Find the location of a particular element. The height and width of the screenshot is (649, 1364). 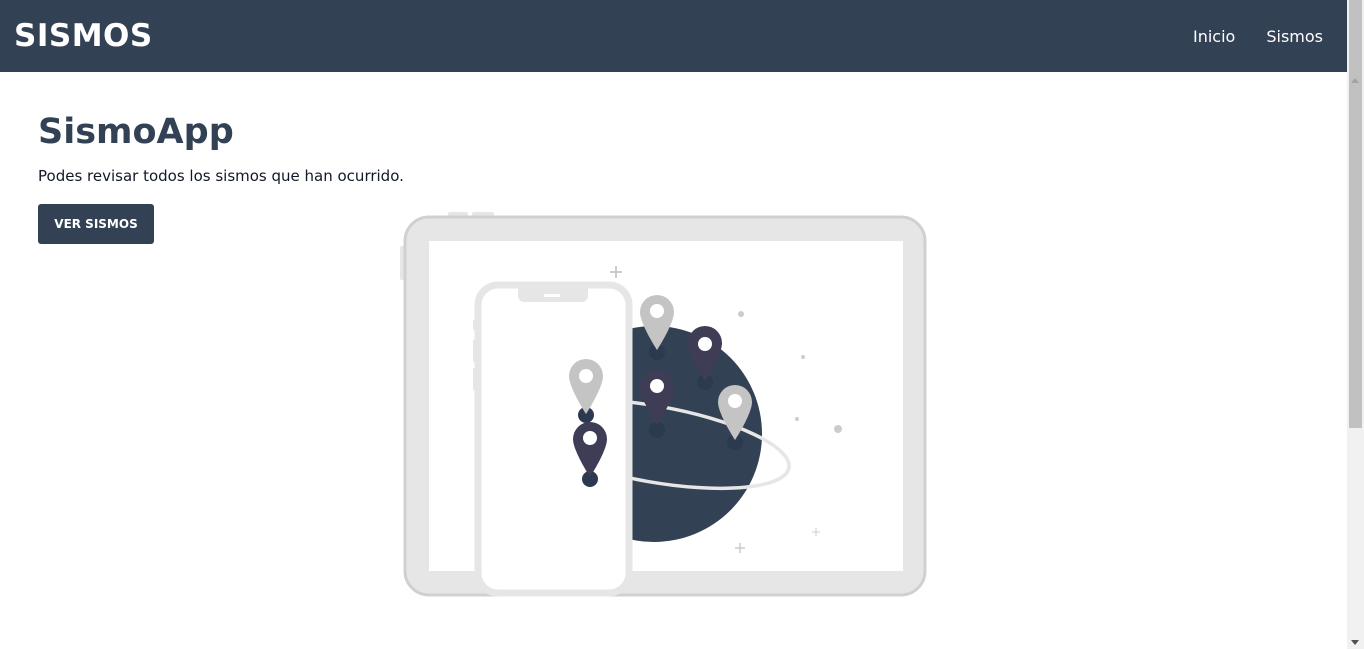

navbar: SISMOS Inicio Sismos is located at coordinates (673, 36).